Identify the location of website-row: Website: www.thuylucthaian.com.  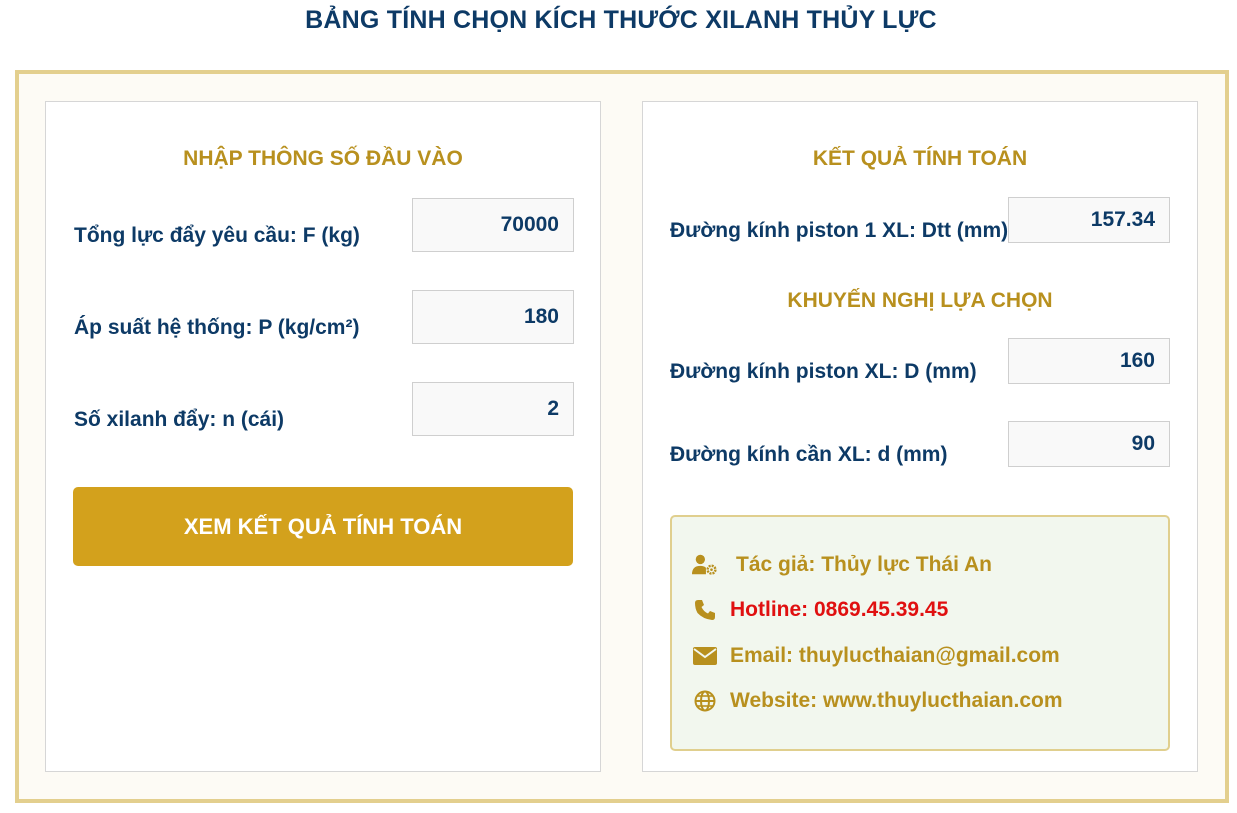
(877, 701).